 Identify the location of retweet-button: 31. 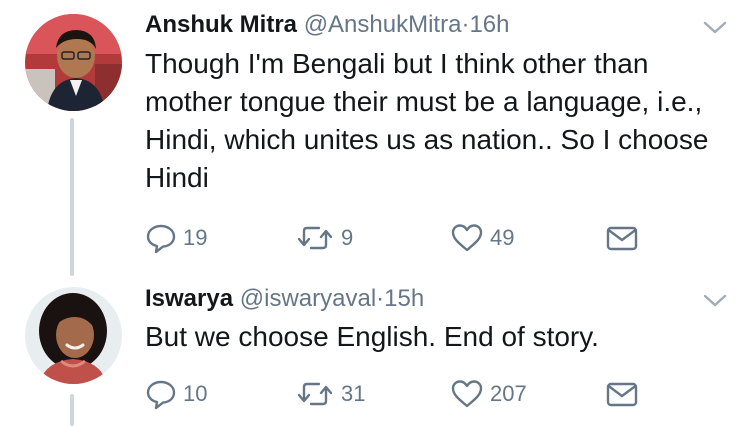
(330, 394).